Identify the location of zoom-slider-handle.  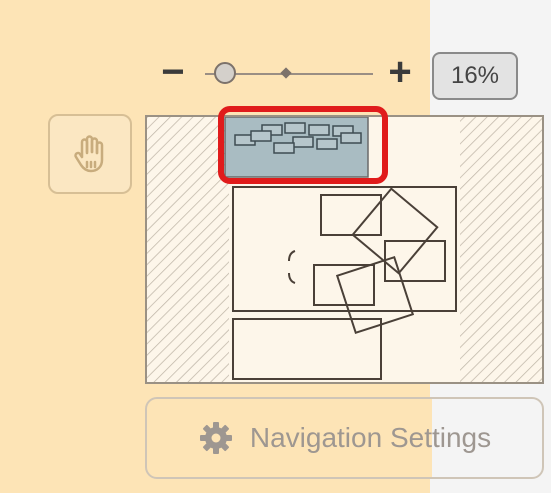
(225, 73).